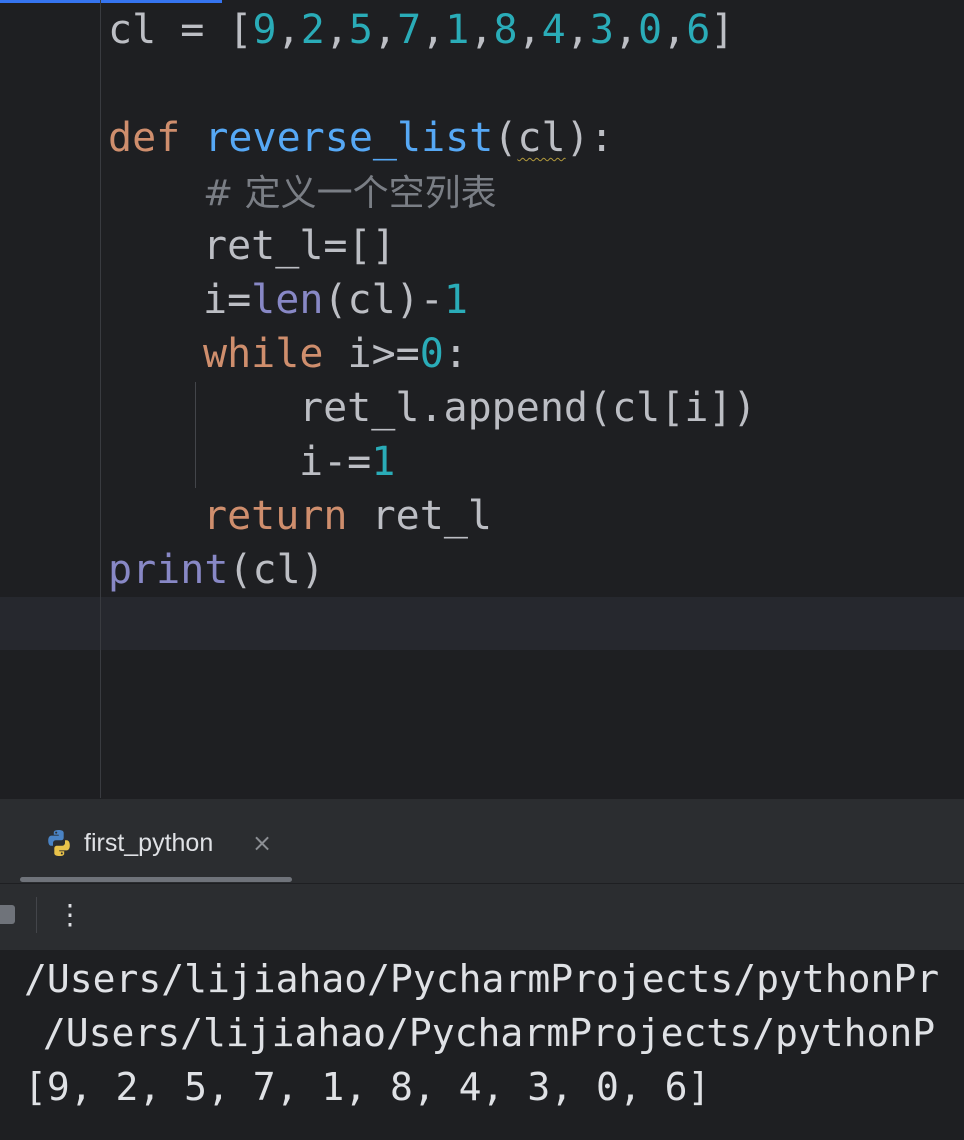  I want to click on statement-prefix: i=, so click(227, 300).